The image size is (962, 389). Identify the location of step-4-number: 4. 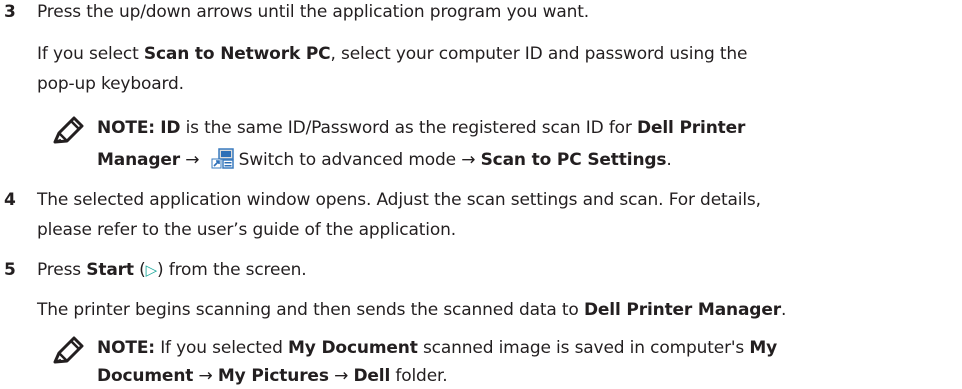
(10, 200).